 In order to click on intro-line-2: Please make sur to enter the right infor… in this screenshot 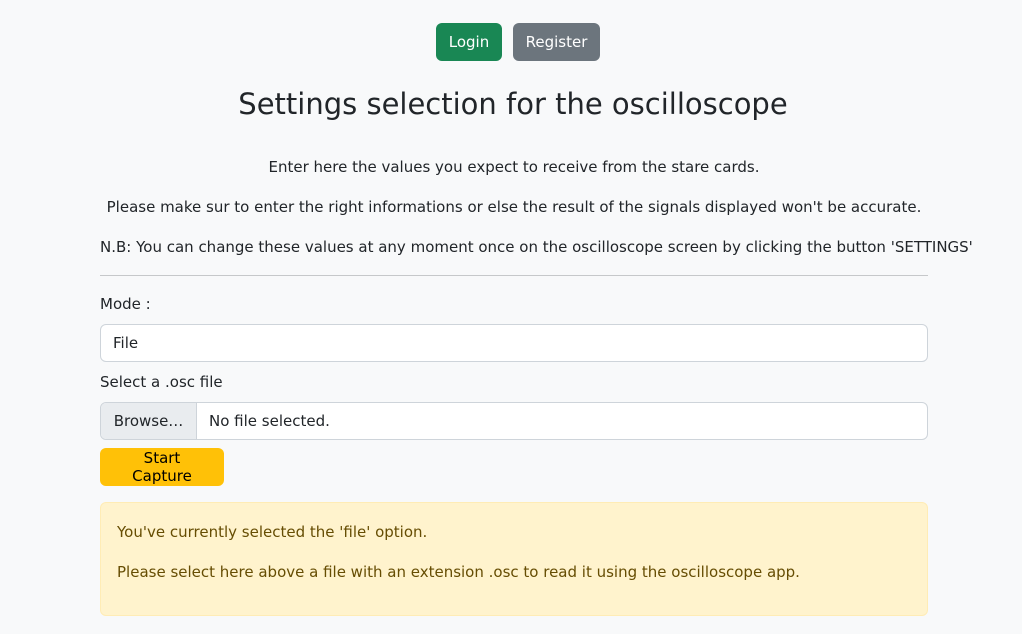, I will do `click(514, 207)`.